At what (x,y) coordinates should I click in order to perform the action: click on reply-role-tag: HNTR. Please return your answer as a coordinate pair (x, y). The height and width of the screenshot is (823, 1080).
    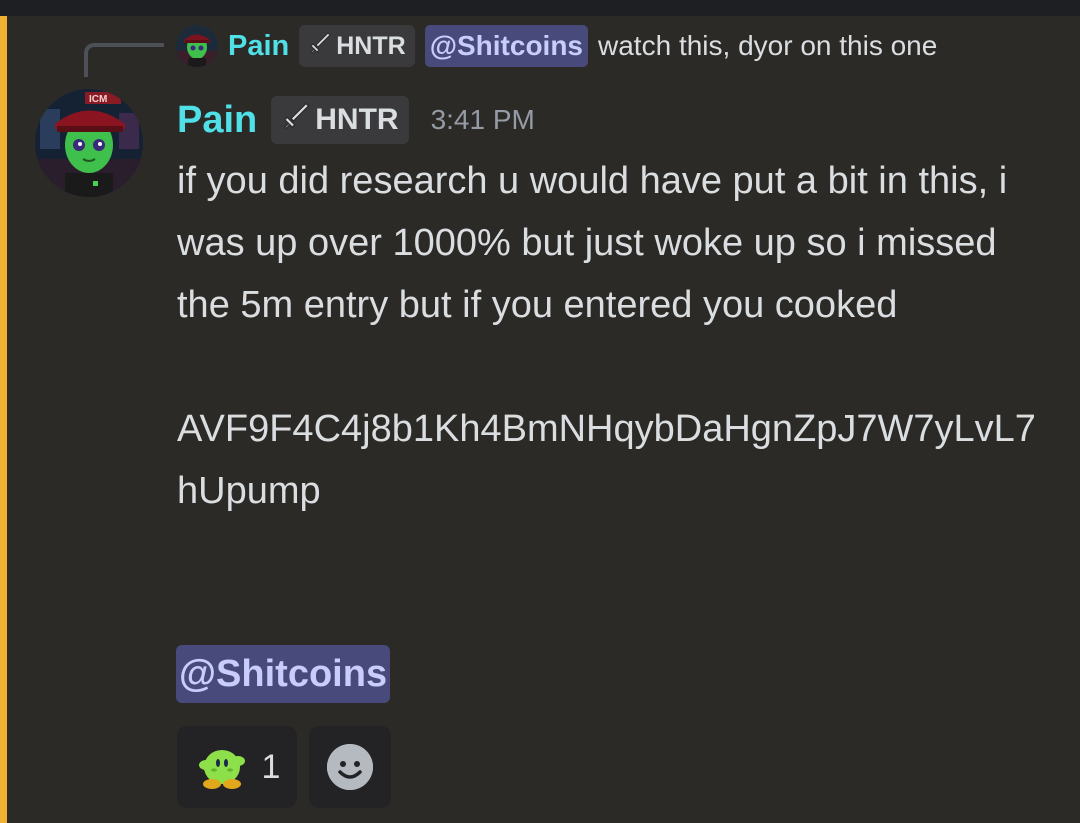
    Looking at the image, I should click on (357, 46).